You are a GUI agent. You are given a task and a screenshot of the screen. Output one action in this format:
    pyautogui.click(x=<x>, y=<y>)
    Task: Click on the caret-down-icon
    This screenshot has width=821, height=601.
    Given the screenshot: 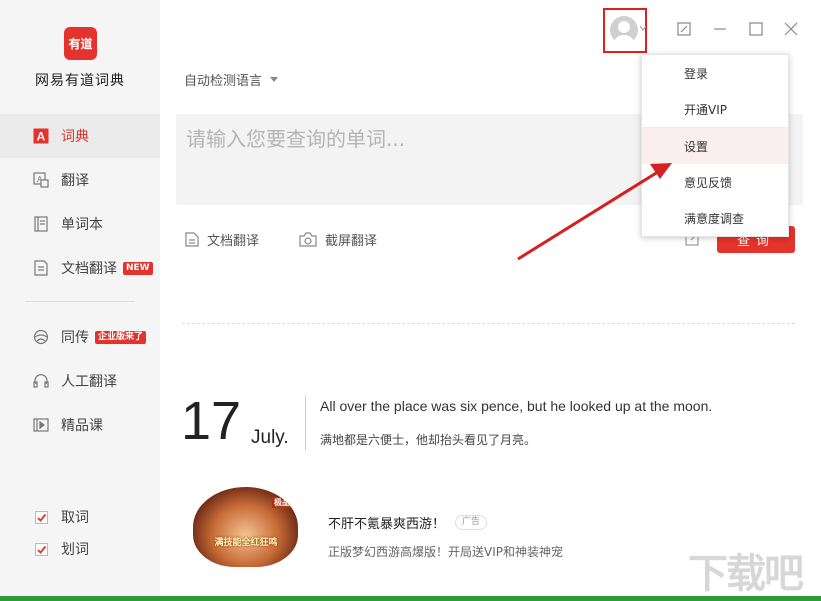 What is the action you would take?
    pyautogui.click(x=274, y=79)
    